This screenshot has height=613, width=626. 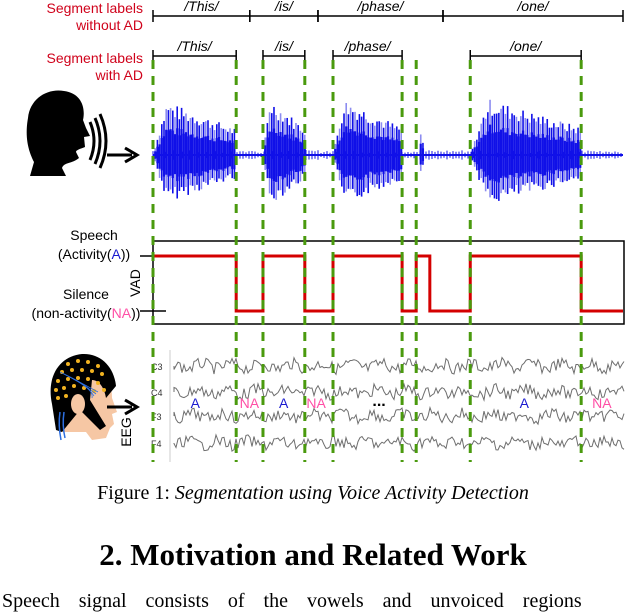 What do you see at coordinates (388, 406) in the screenshot?
I see `eeg-plot: C3C4F3F4A NA A NA... A NA` at bounding box center [388, 406].